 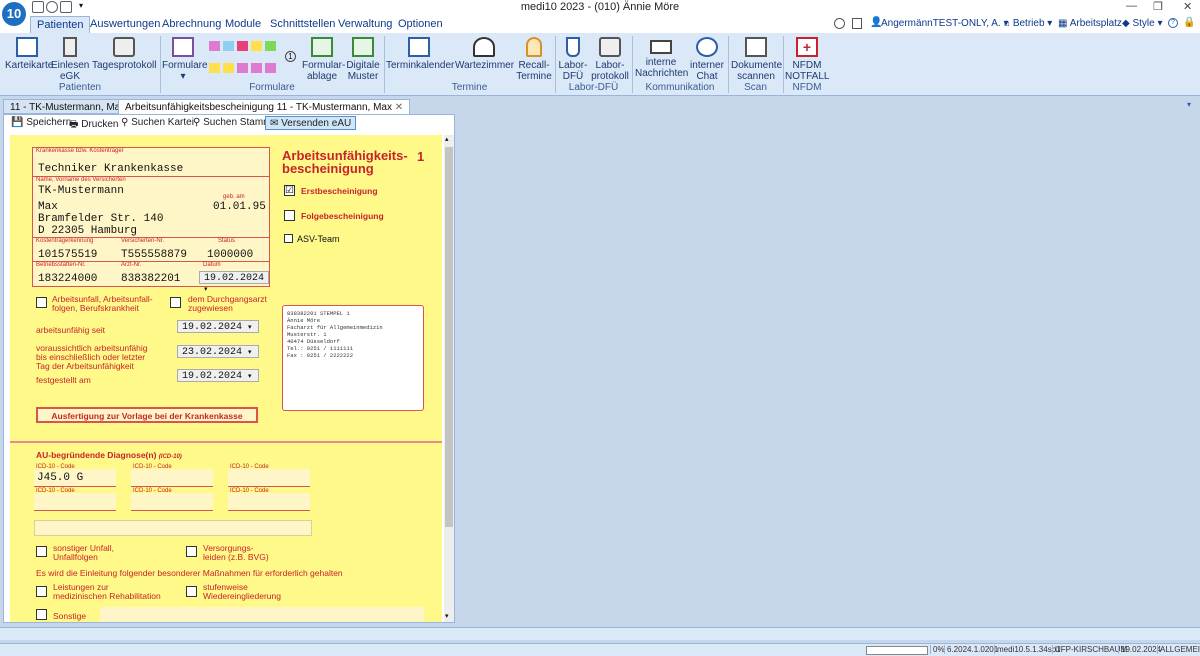 I want to click on versorgungsleiden-checkbox, so click(x=191, y=551).